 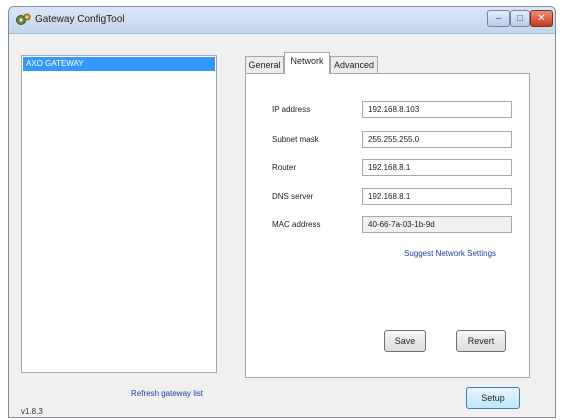 I want to click on title-bar: Gateway ConfigTool – □ ✕, so click(x=282, y=20).